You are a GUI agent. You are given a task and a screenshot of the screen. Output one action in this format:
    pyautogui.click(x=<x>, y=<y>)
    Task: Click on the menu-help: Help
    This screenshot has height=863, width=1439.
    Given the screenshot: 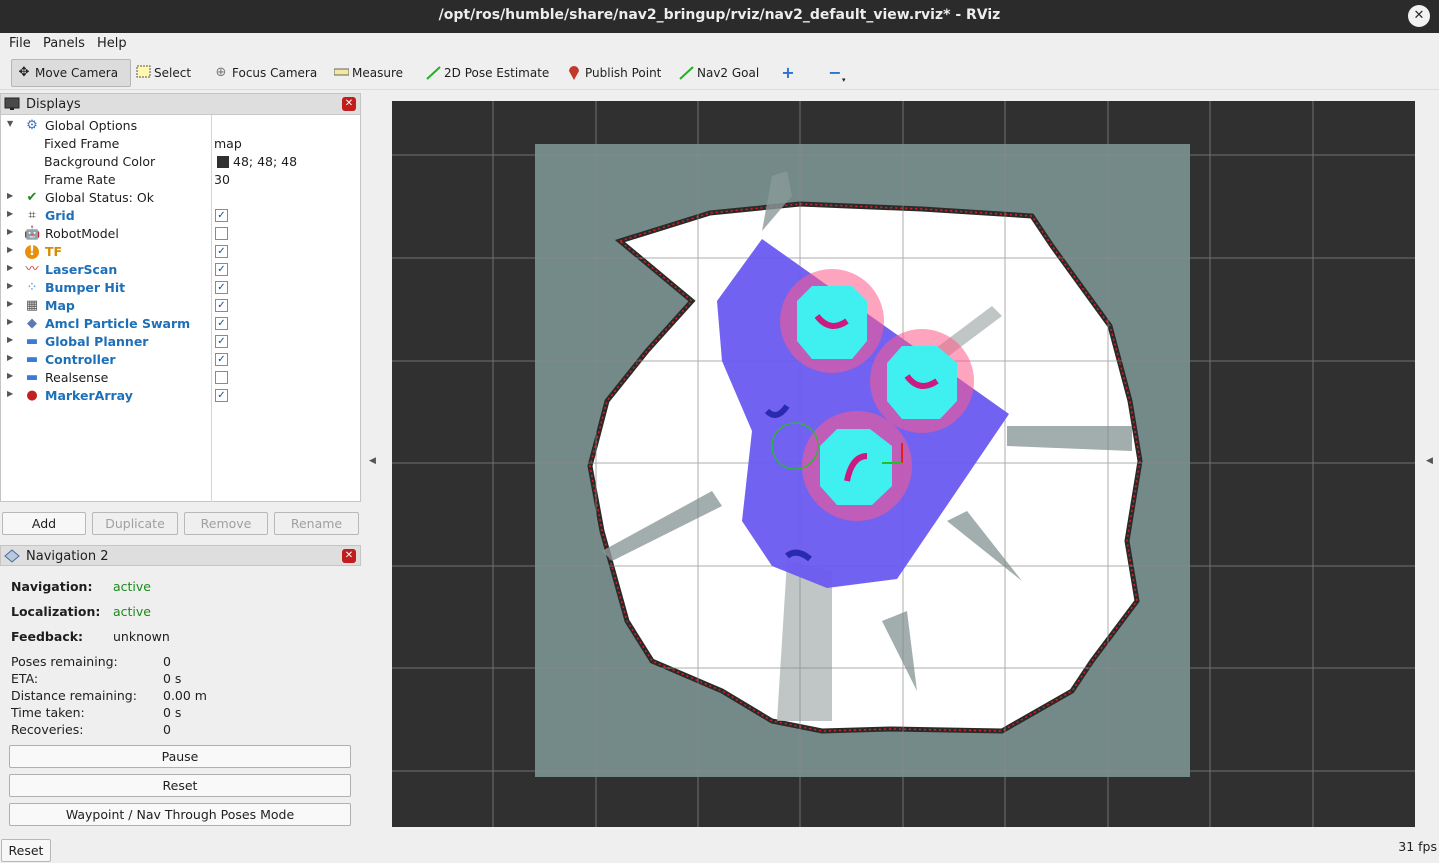 What is the action you would take?
    pyautogui.click(x=112, y=43)
    